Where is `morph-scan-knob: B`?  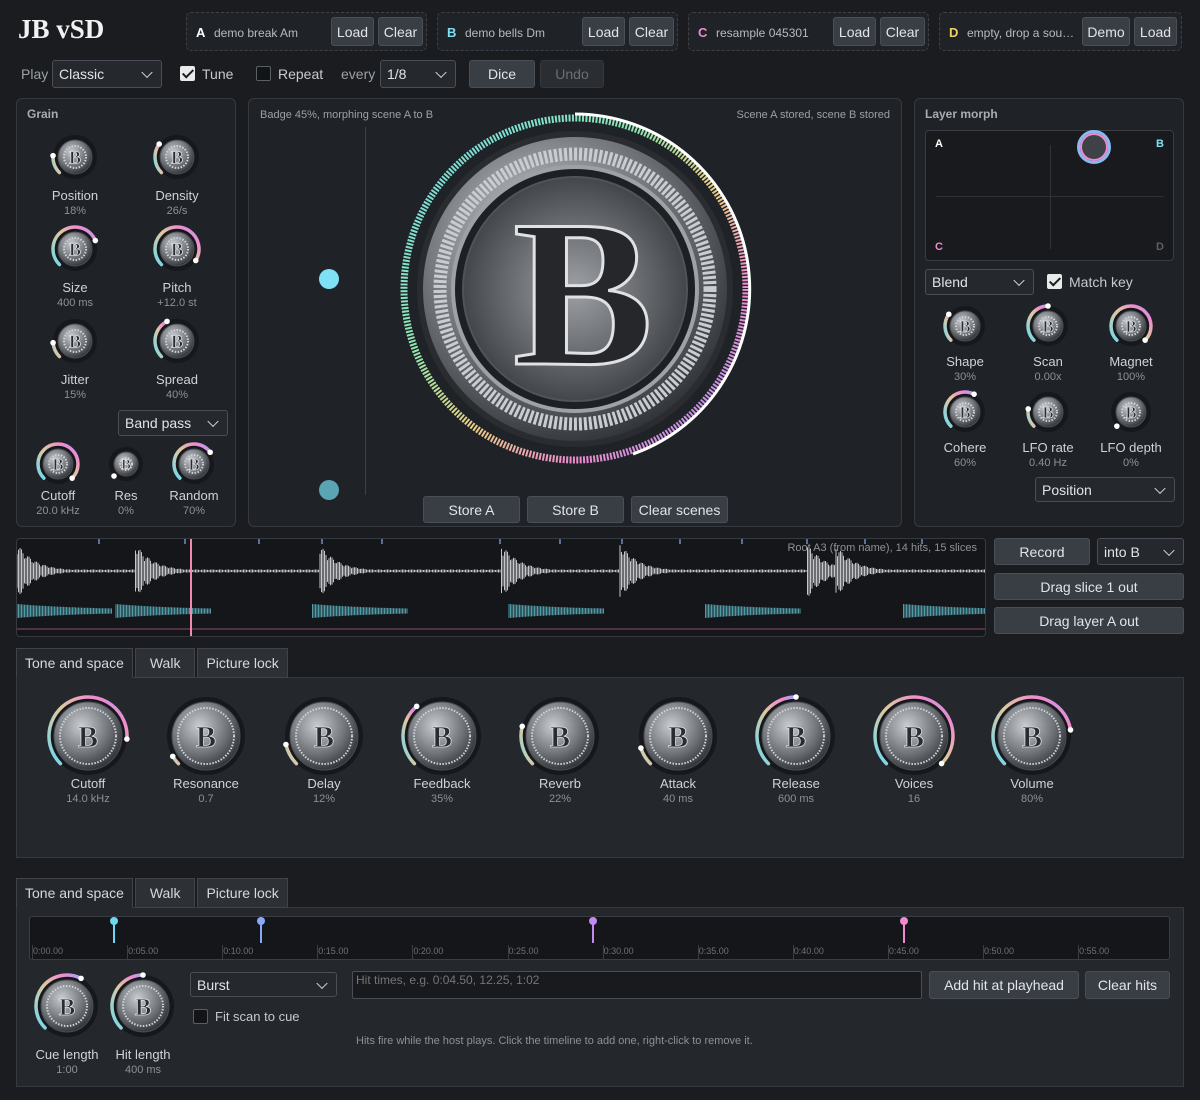
morph-scan-knob: B is located at coordinates (1048, 326).